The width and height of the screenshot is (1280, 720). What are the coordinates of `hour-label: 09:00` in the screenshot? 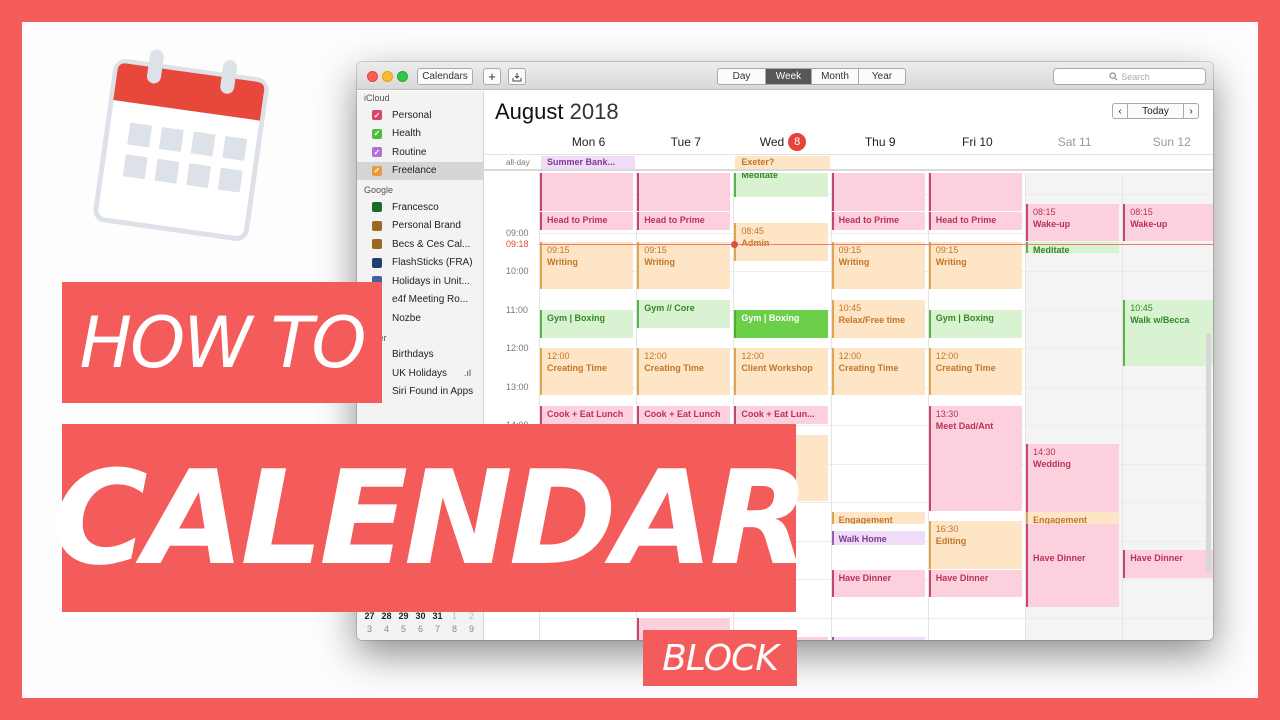 It's located at (517, 232).